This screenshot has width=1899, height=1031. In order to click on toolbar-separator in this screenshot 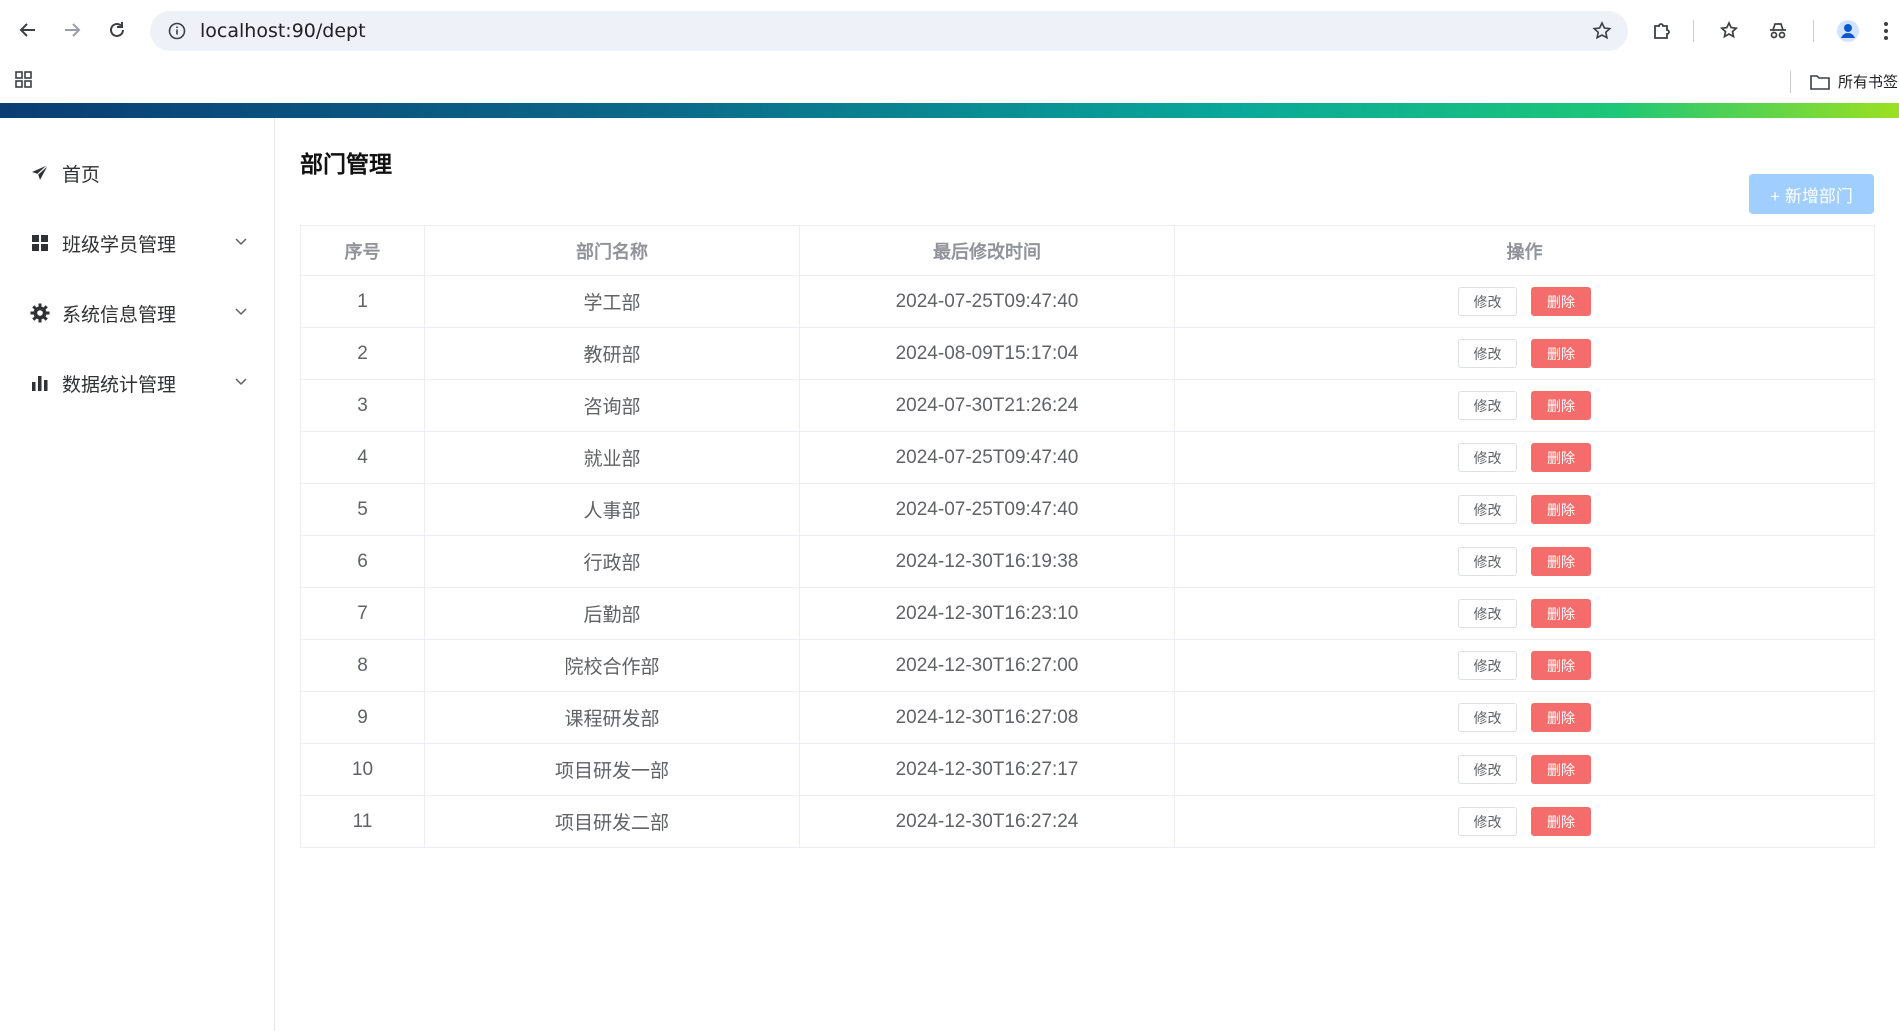, I will do `click(1693, 31)`.